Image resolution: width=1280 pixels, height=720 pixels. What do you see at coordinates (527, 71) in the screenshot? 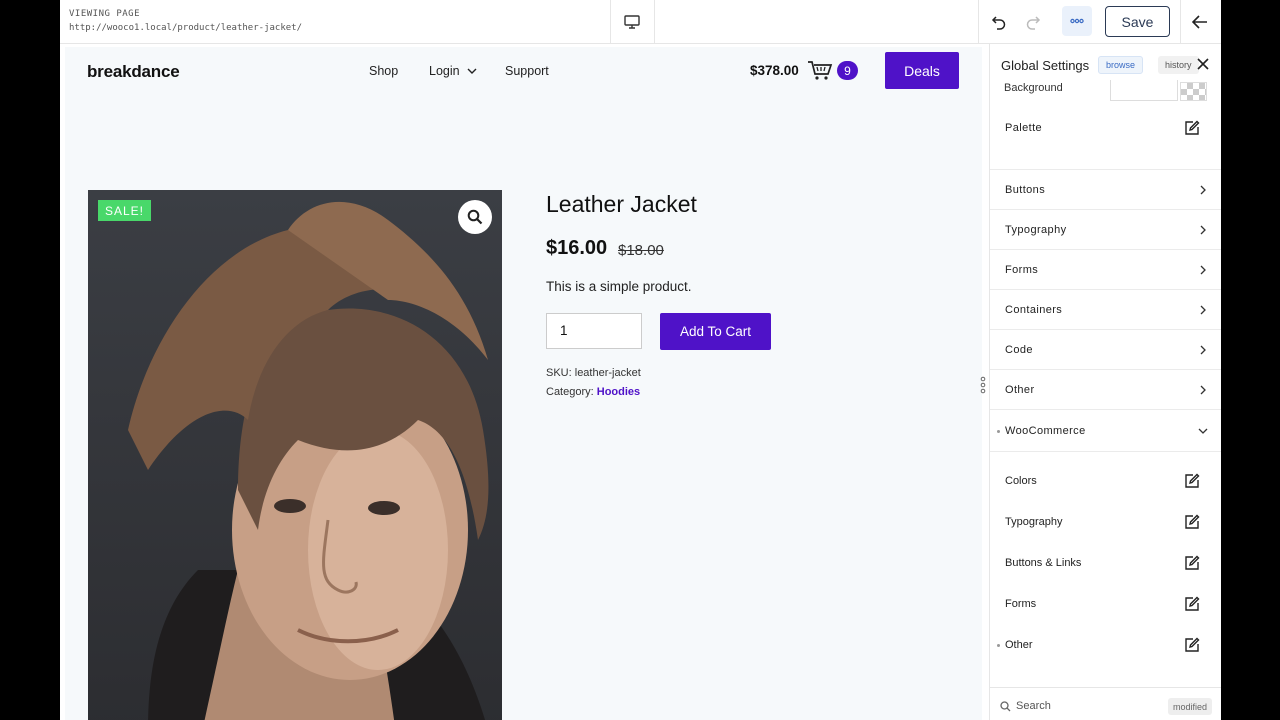
I see `nav-support: Support` at bounding box center [527, 71].